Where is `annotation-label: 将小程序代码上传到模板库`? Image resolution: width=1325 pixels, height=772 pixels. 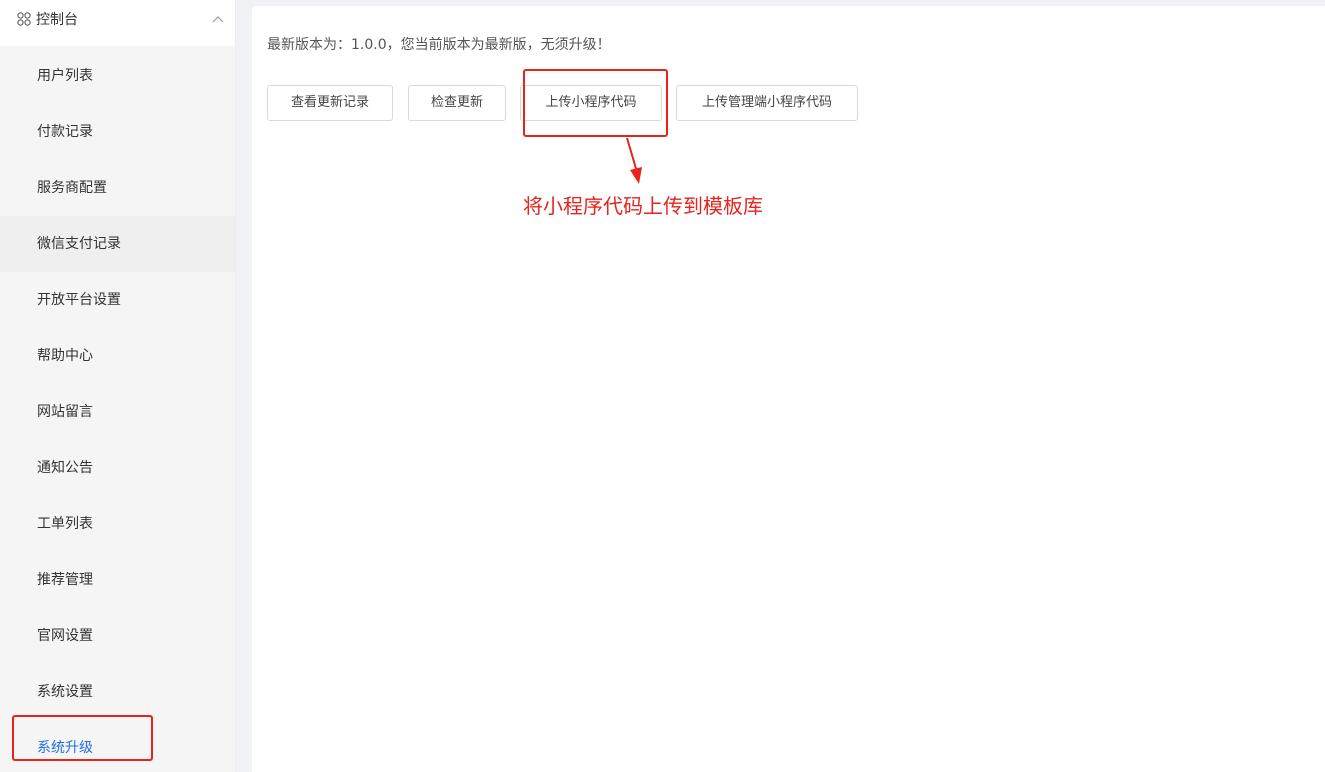
annotation-label: 将小程序代码上传到模板库 is located at coordinates (643, 206).